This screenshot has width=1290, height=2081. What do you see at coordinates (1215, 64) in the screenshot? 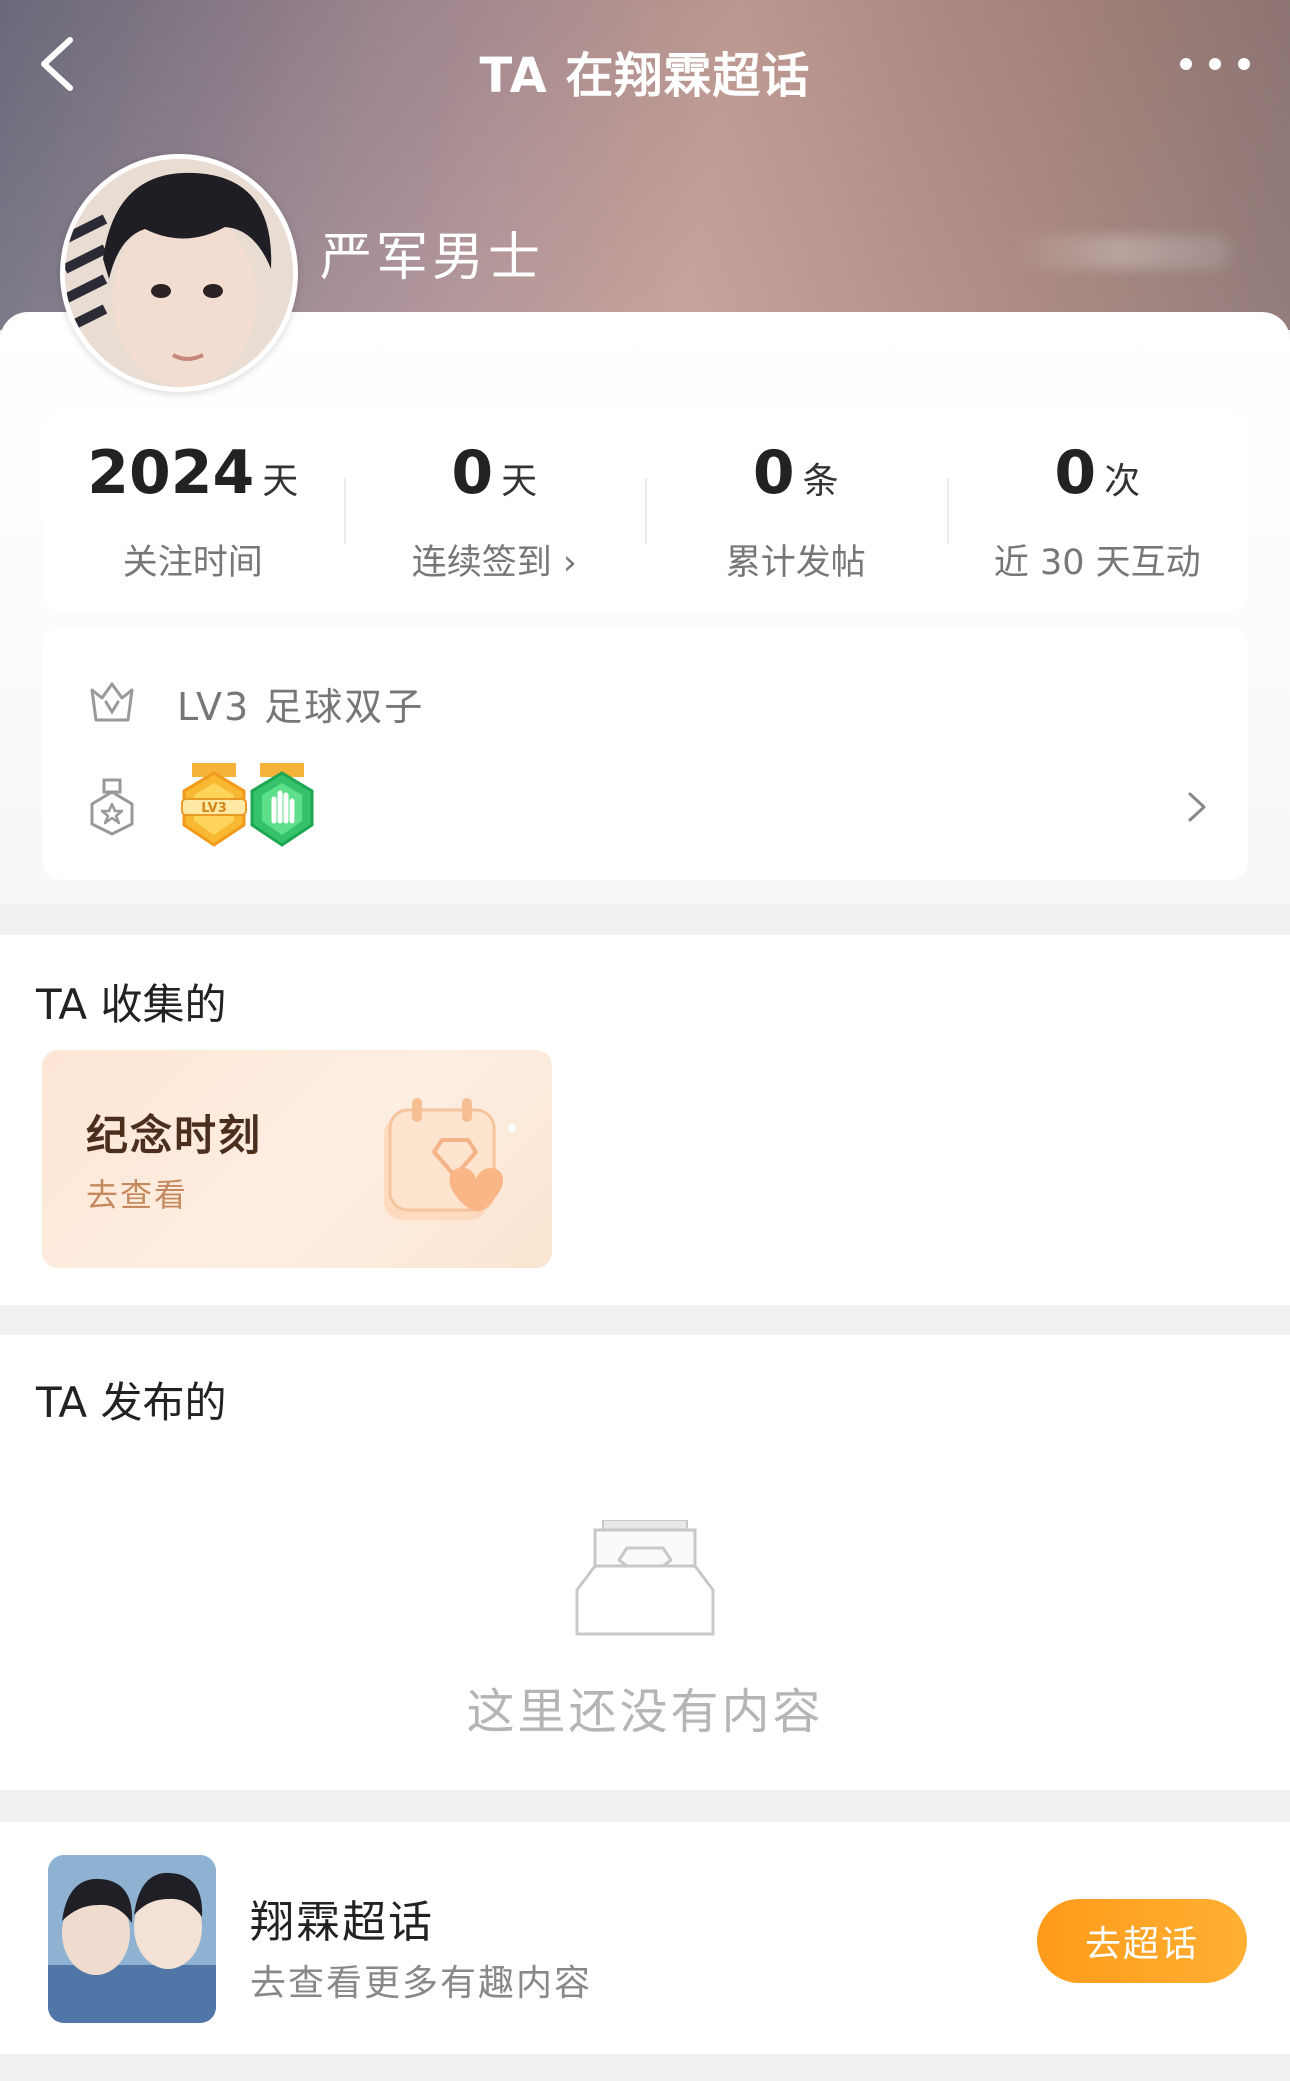
I see `more-options-icon` at bounding box center [1215, 64].